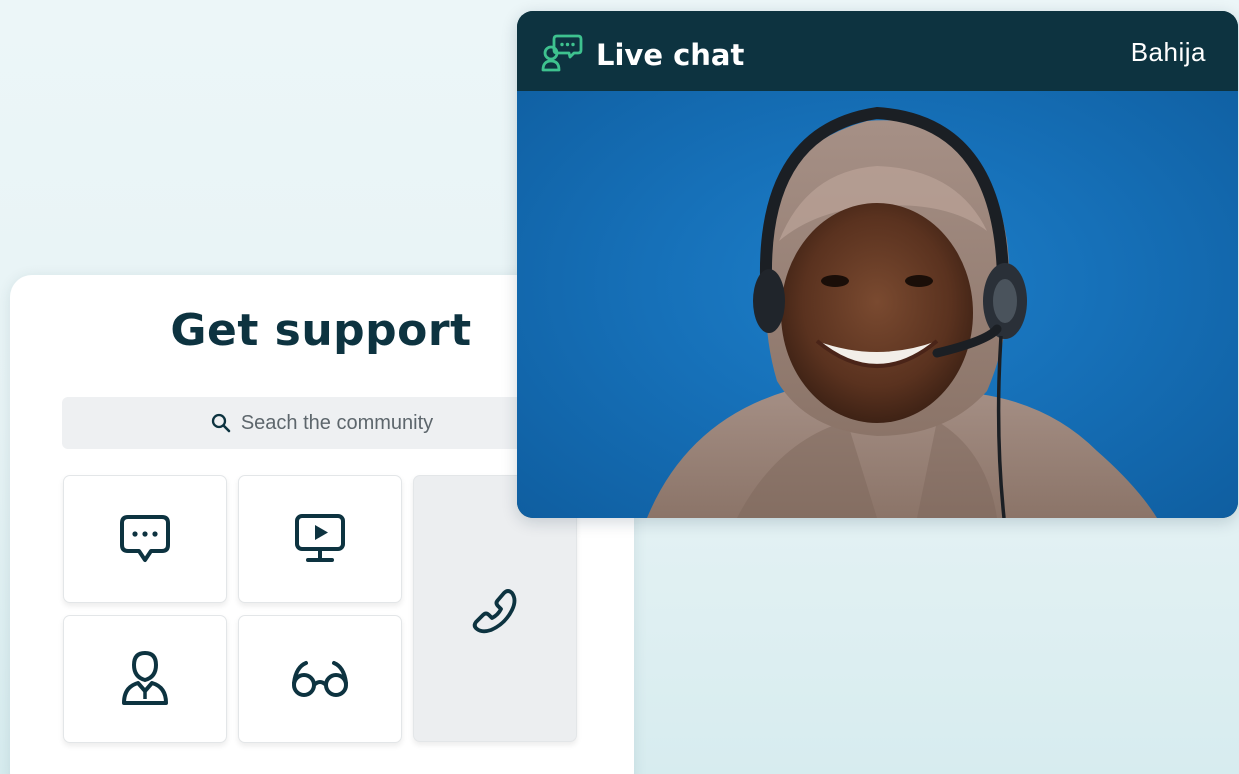  What do you see at coordinates (562, 53) in the screenshot?
I see `chat-agent-icon` at bounding box center [562, 53].